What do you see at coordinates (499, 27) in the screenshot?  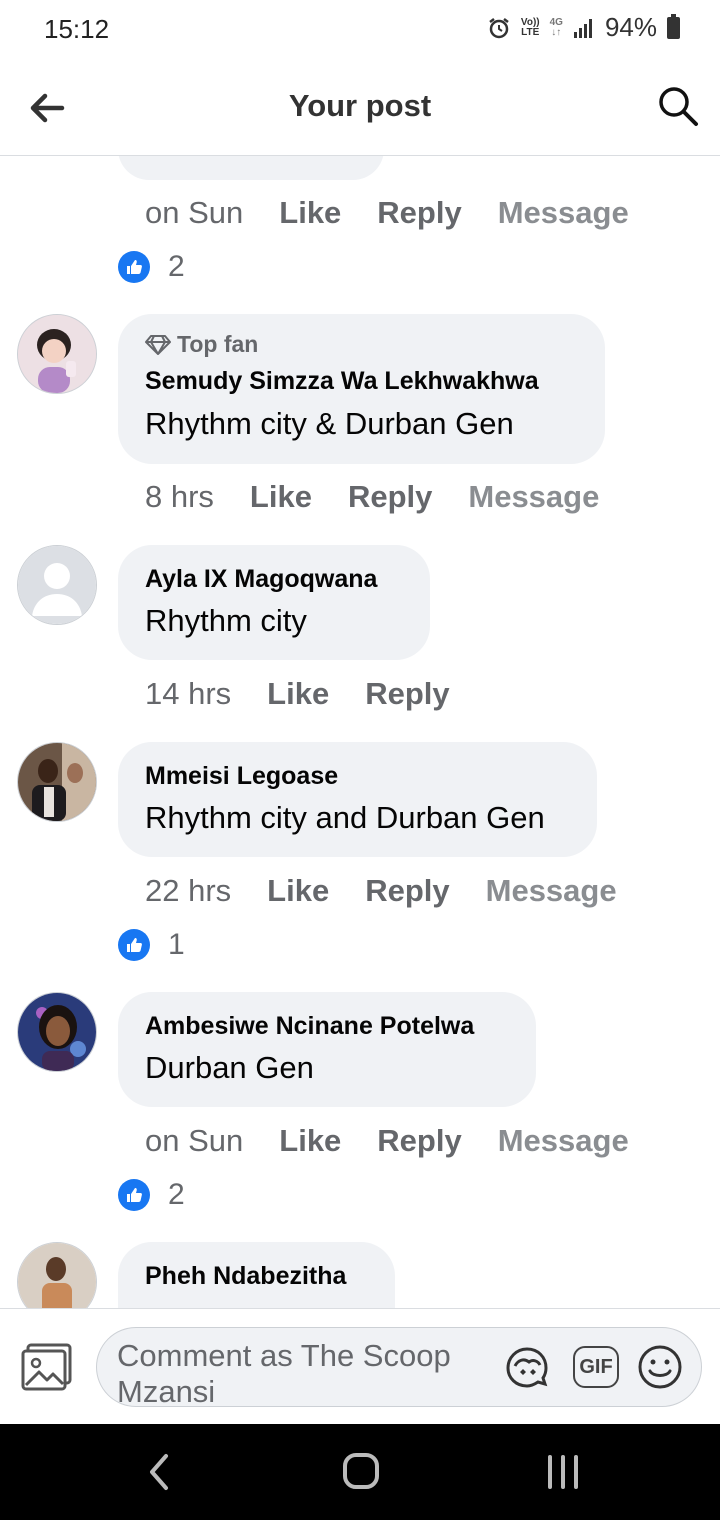 I see `alarm-icon` at bounding box center [499, 27].